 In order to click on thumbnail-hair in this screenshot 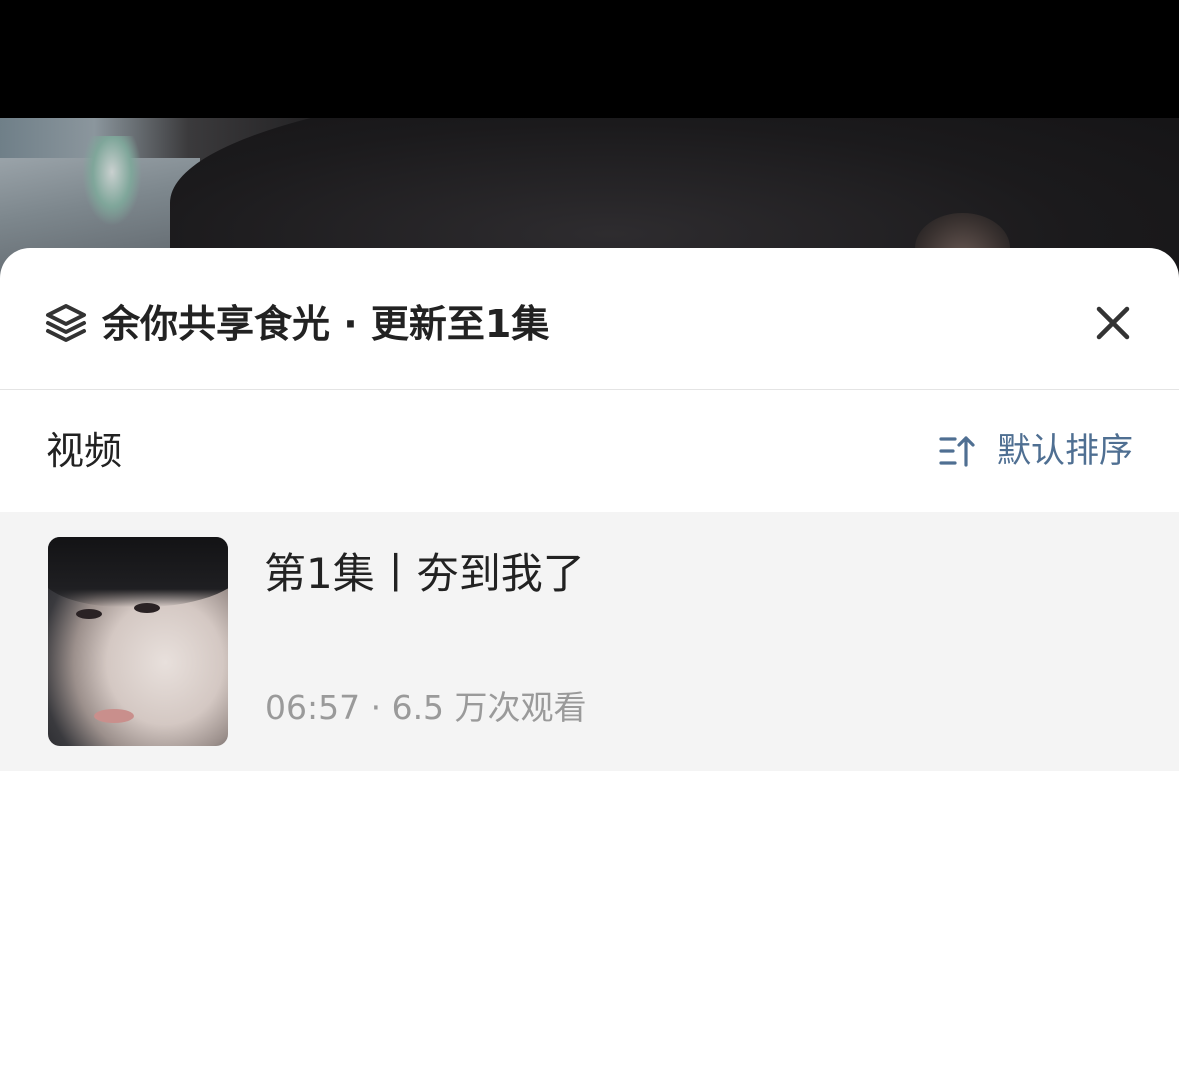, I will do `click(138, 572)`.